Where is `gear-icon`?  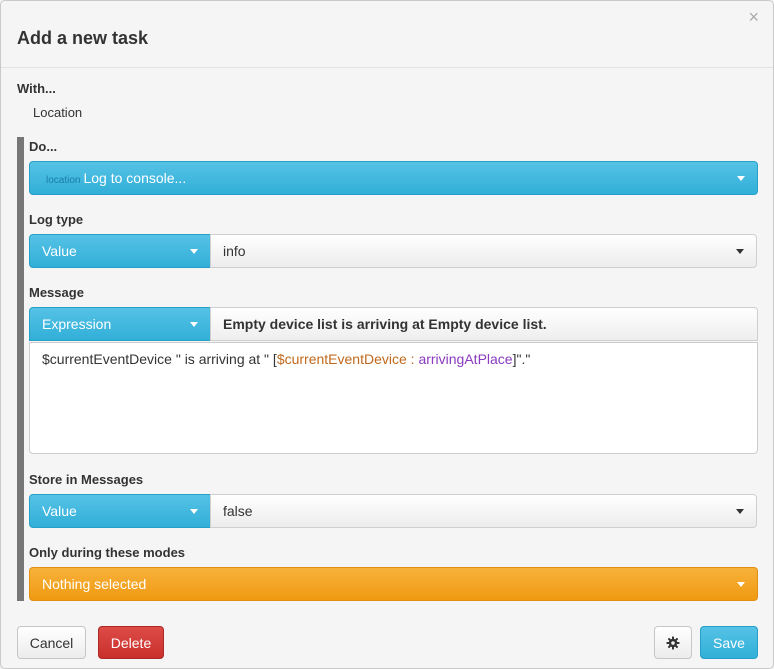
gear-icon is located at coordinates (673, 642).